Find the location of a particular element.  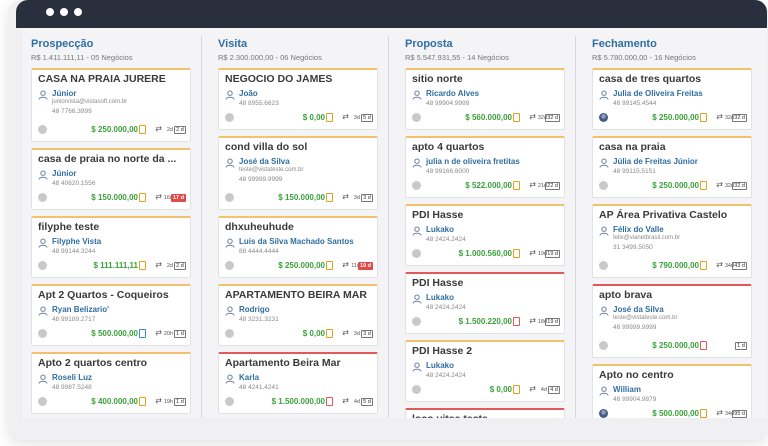

deal-title: cond villa do sol is located at coordinates (300, 147).